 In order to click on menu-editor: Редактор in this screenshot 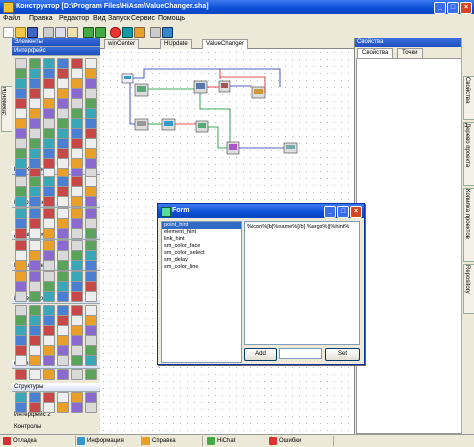, I will do `click(74, 18)`.